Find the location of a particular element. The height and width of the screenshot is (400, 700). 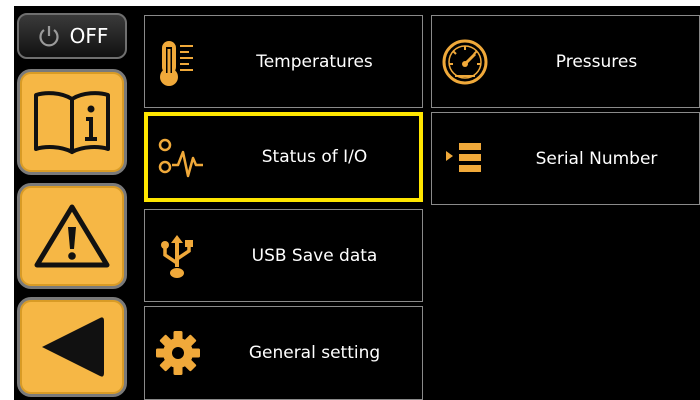

book-info-icon is located at coordinates (72, 122).